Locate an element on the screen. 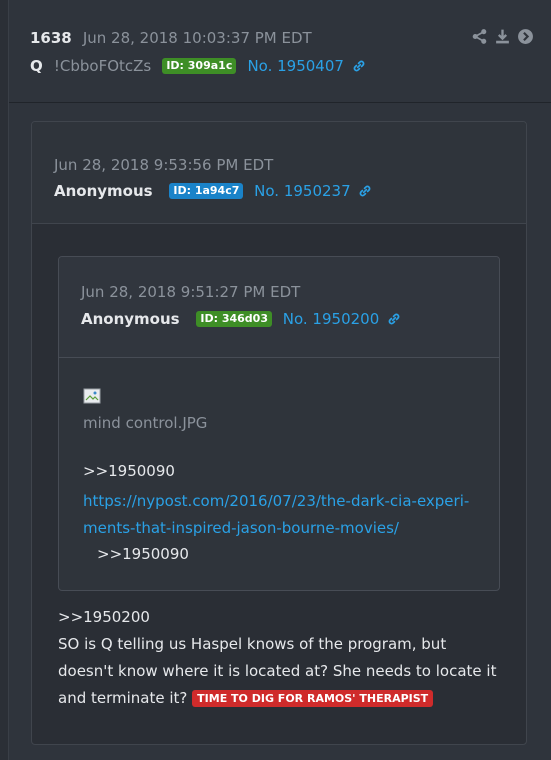 This screenshot has height=760, width=551. post-actions is located at coordinates (502, 36).